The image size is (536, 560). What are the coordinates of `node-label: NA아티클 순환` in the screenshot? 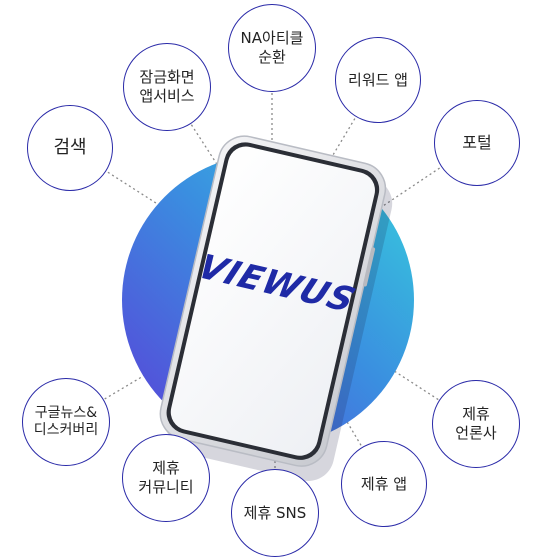 It's located at (272, 47).